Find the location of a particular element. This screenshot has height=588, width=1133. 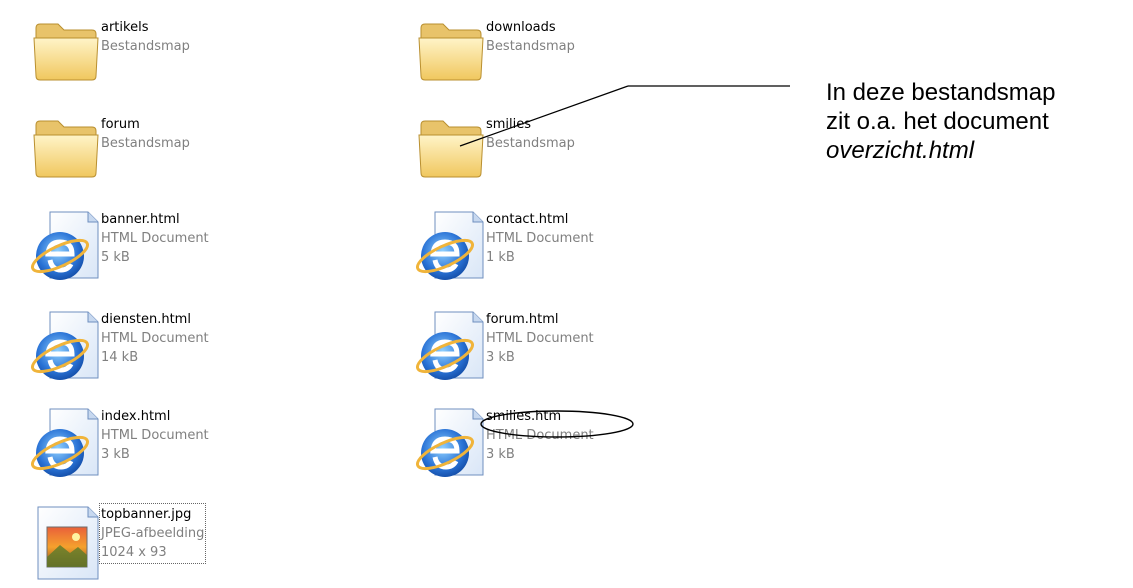

annotation-line-3: overzicht.html is located at coordinates (900, 150).